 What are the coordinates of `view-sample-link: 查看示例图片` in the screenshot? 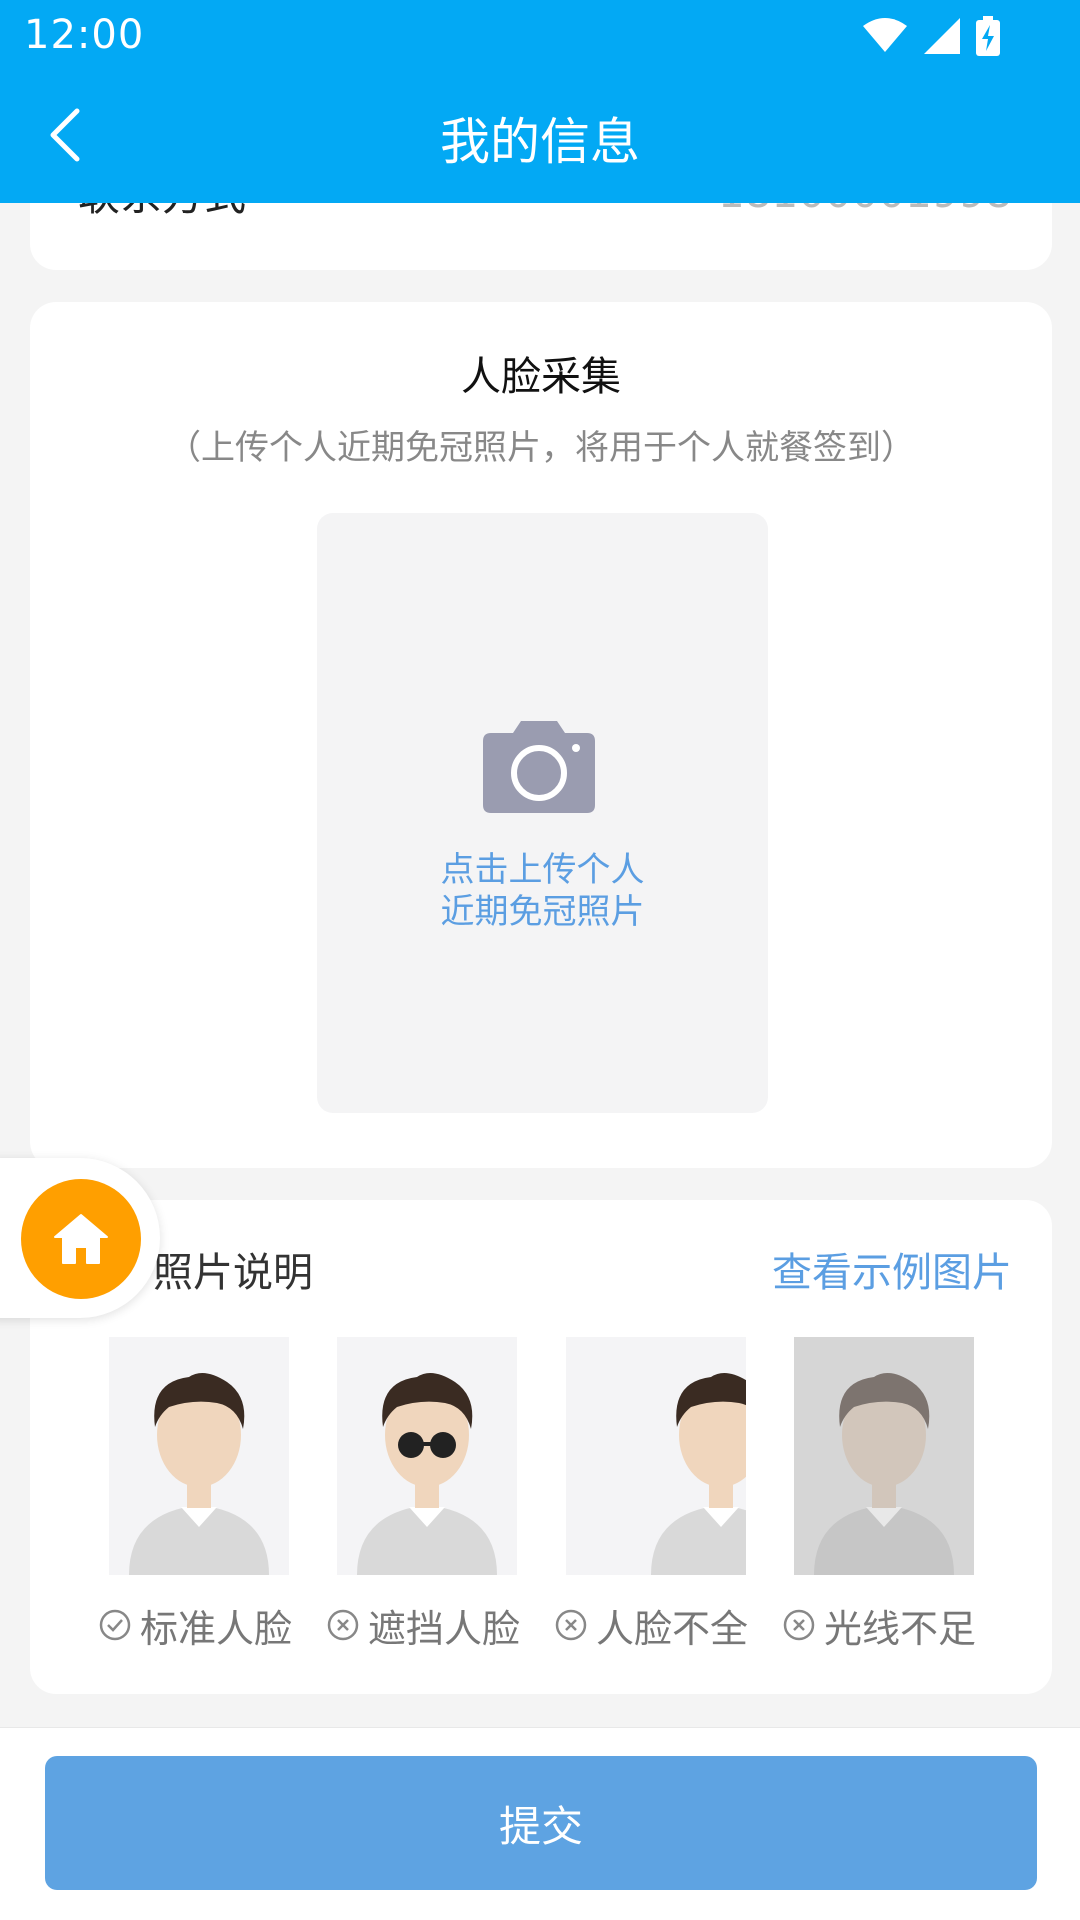 It's located at (892, 1269).